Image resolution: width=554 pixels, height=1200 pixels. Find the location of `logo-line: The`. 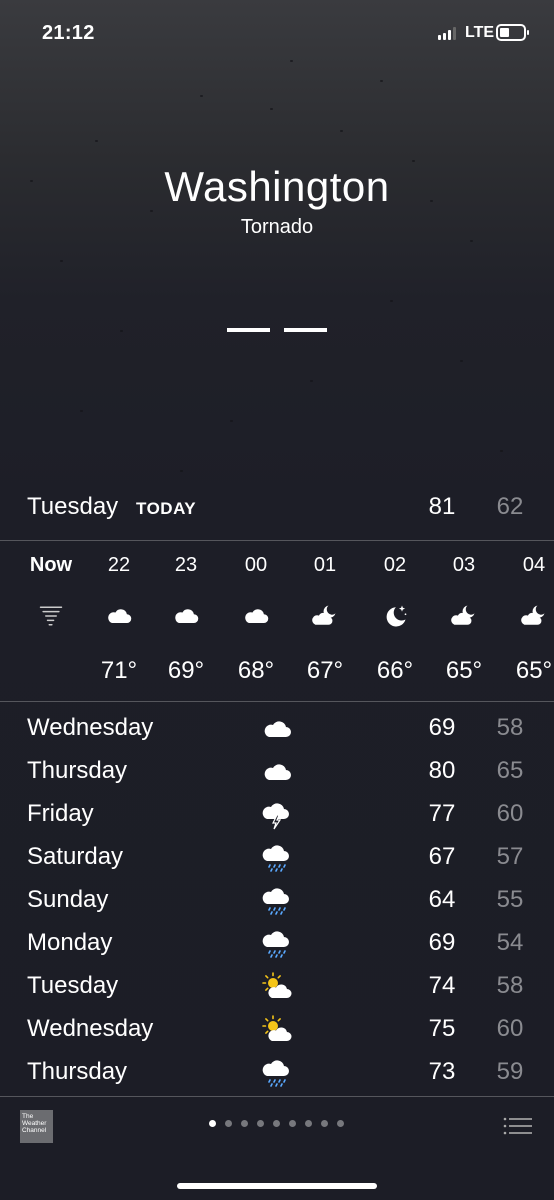

logo-line: The is located at coordinates (28, 1116).